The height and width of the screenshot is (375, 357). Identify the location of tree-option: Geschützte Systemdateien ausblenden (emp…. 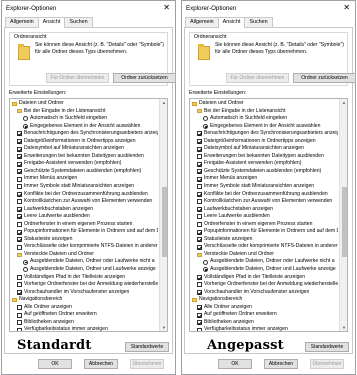
(264, 172).